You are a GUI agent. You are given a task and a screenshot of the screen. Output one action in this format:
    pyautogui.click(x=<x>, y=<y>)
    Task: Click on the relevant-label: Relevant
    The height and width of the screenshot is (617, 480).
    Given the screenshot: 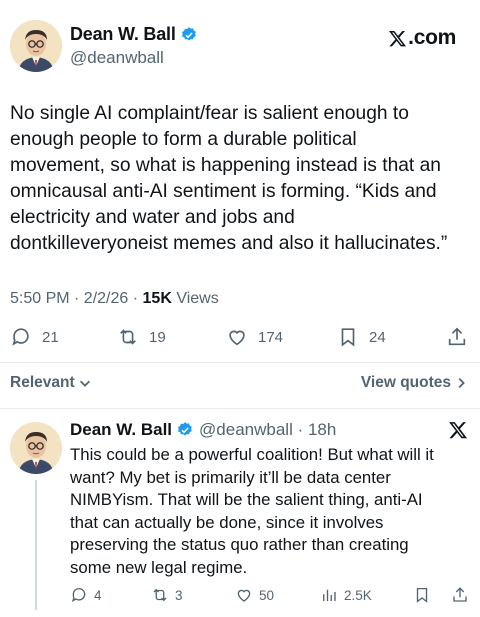 What is the action you would take?
    pyautogui.click(x=42, y=382)
    